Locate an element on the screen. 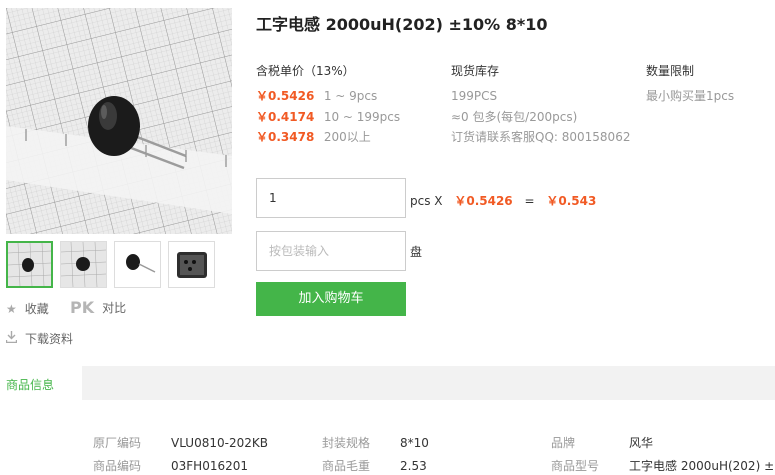 This screenshot has height=475, width=775. download-button: 下载资料 is located at coordinates (39, 338).